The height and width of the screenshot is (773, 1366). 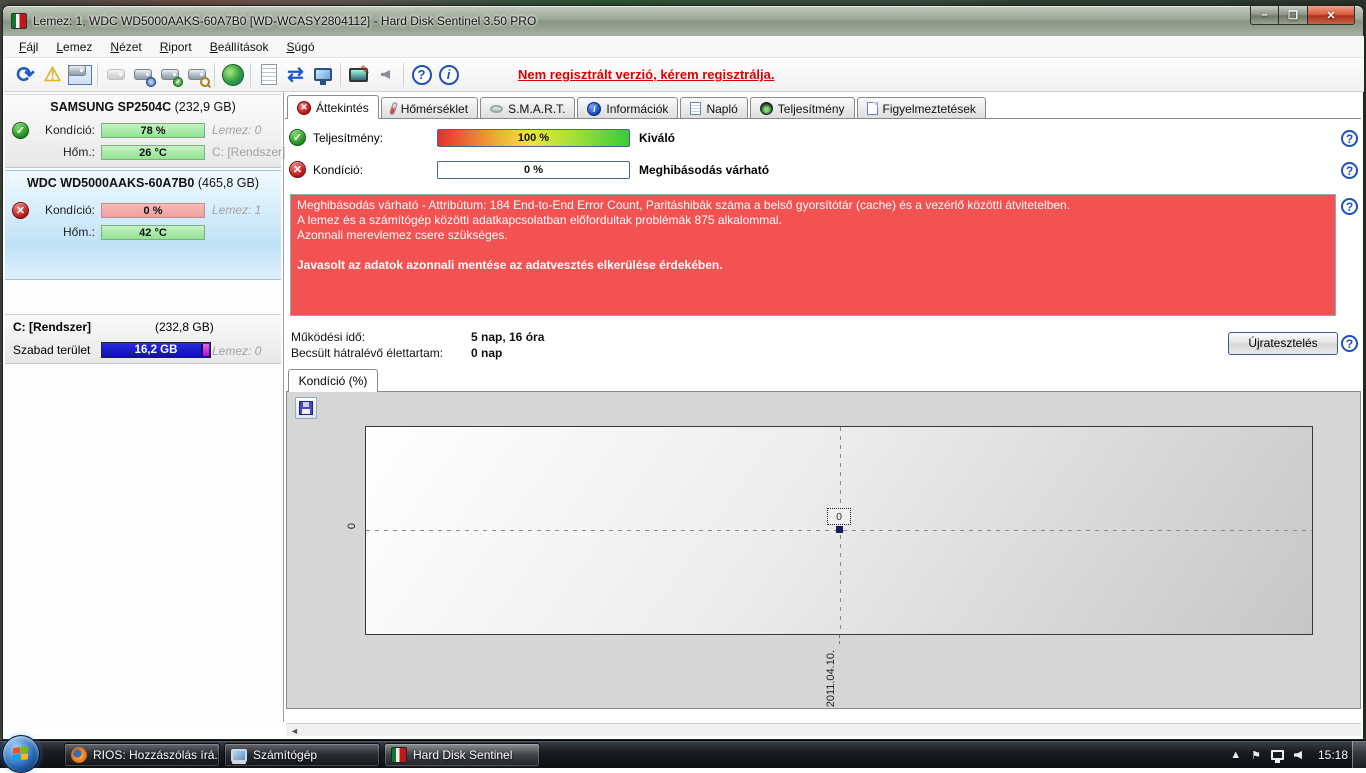 I want to click on sync-icon, so click(x=295, y=74).